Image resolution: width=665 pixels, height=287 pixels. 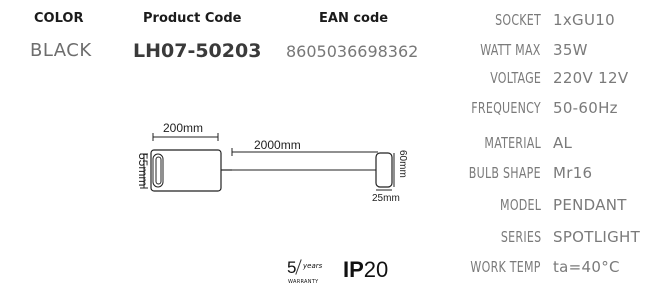 I want to click on body-length-label: 200mm, so click(x=183, y=128).